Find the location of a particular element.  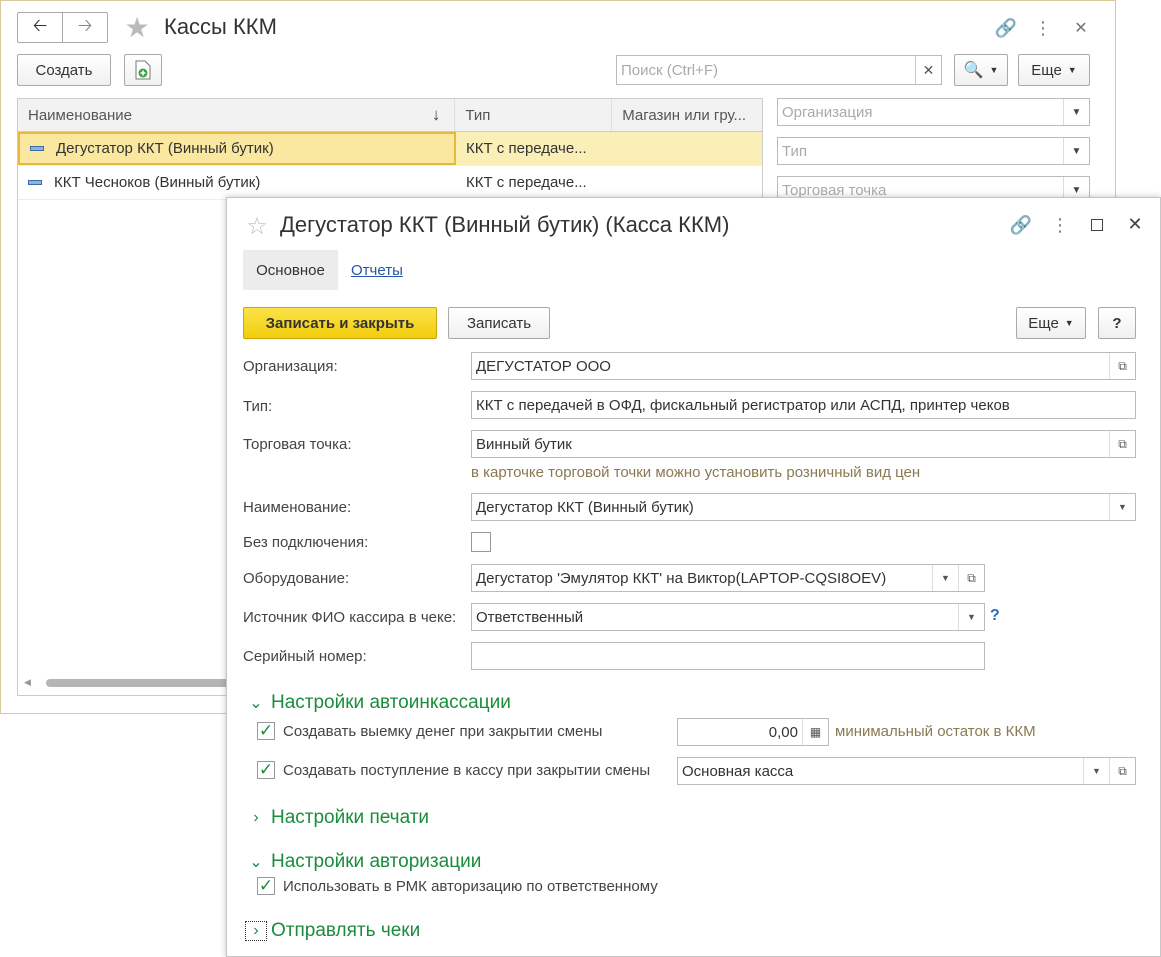

point-field: Винный бутик ⧉ is located at coordinates (803, 444).